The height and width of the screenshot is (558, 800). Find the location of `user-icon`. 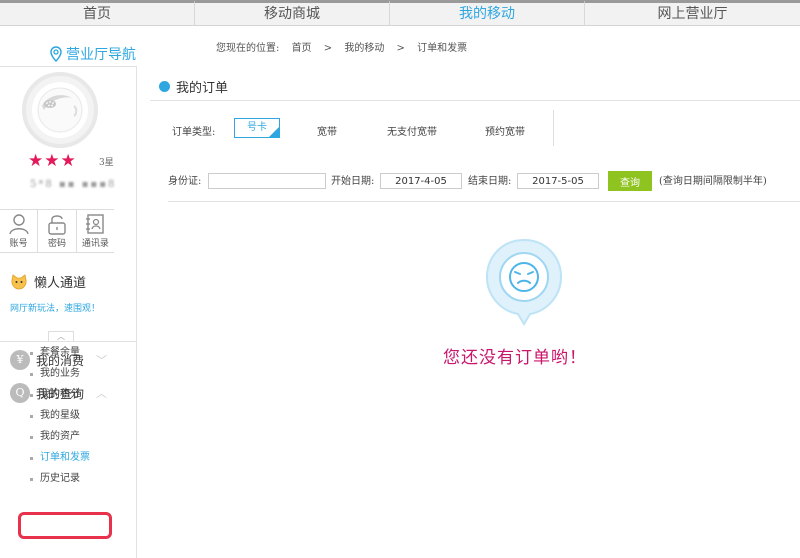

user-icon is located at coordinates (18, 224).